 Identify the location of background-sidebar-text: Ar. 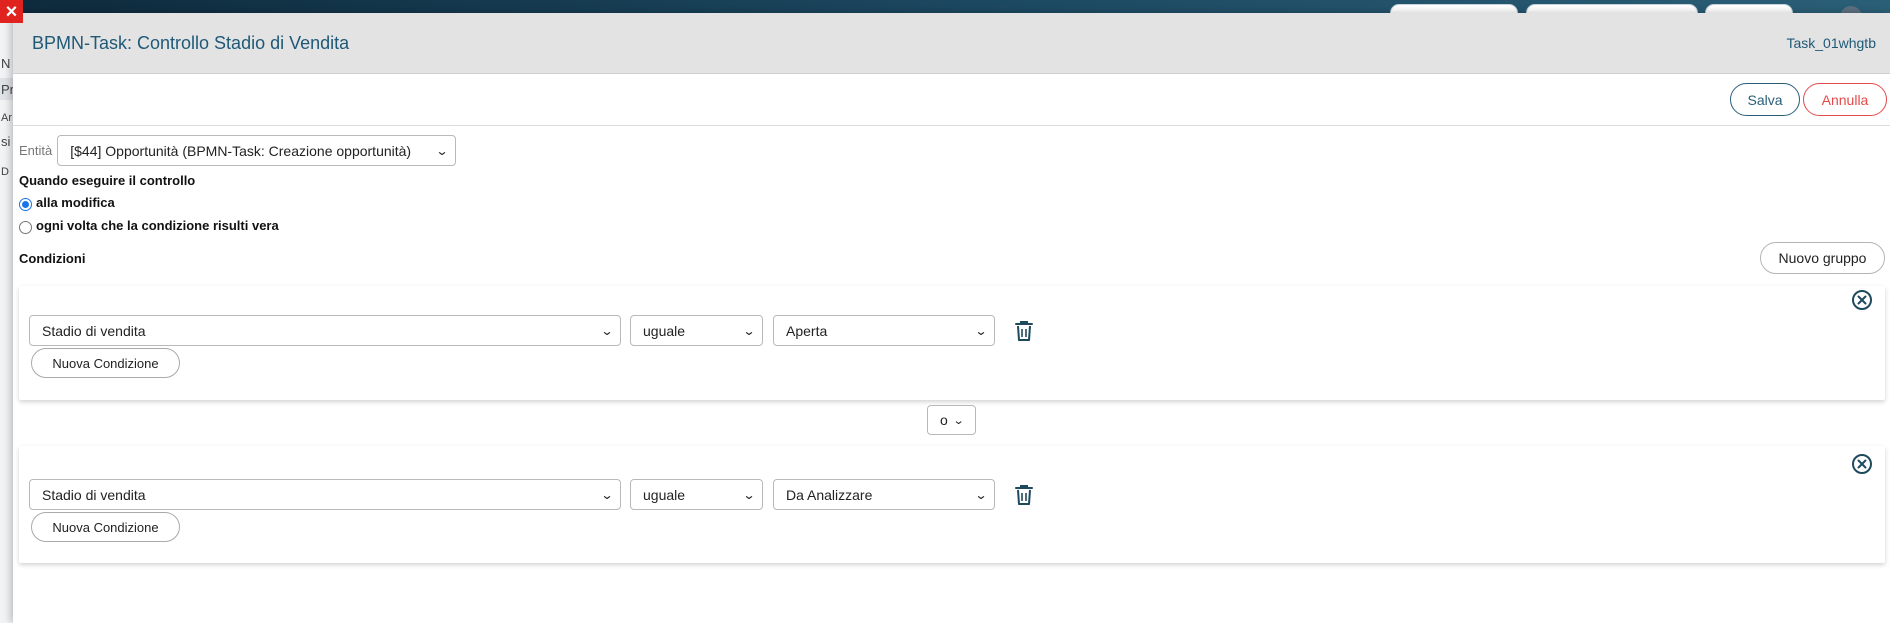
(6, 118).